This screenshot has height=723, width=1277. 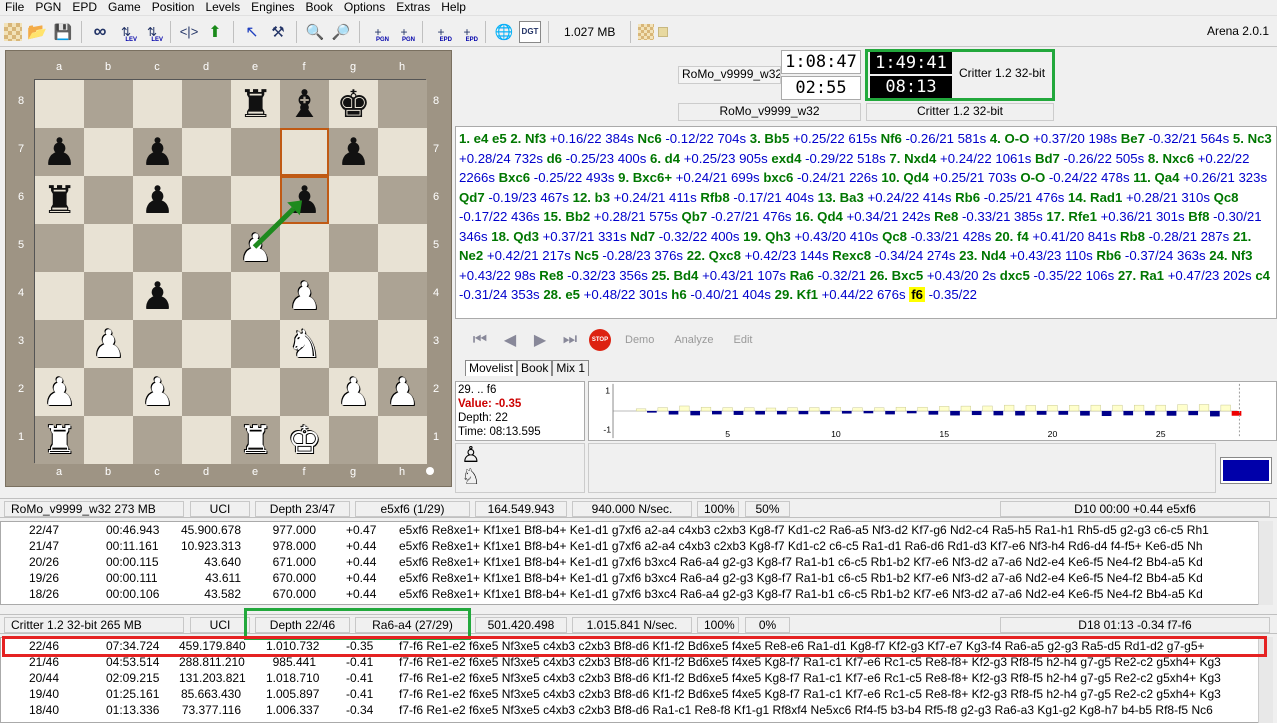 What do you see at coordinates (767, 236) in the screenshot?
I see `move-token: 19. Qh3` at bounding box center [767, 236].